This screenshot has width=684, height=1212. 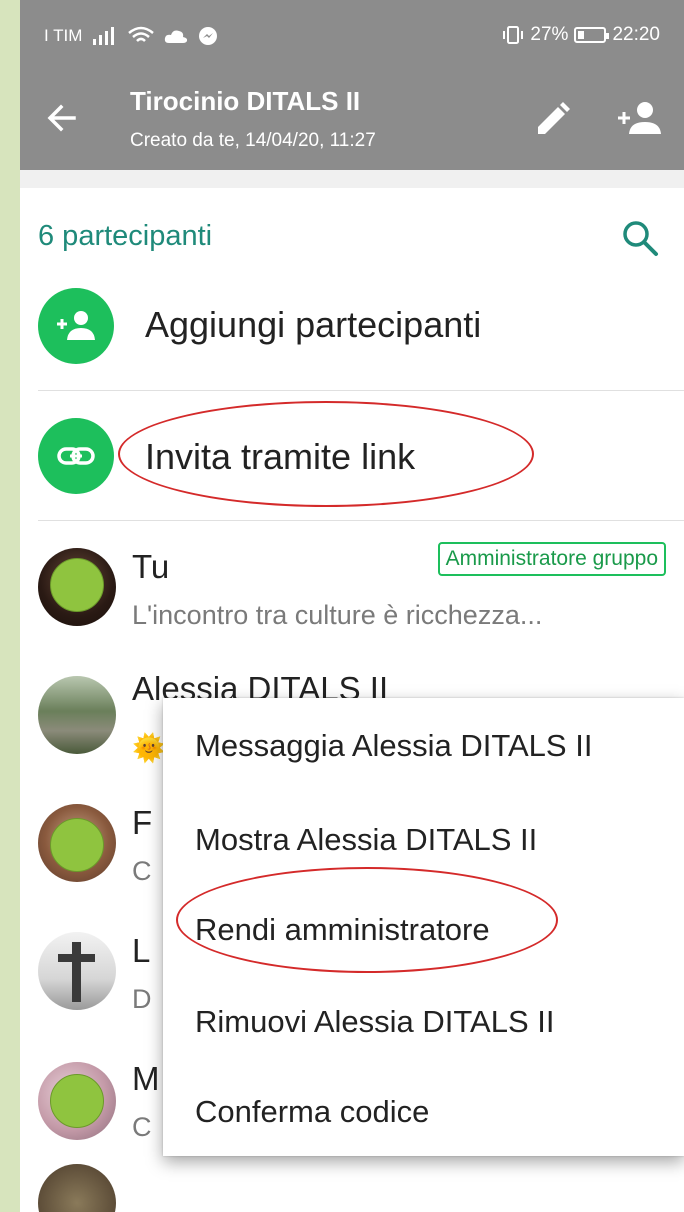 What do you see at coordinates (393, 746) in the screenshot?
I see `menu-item-message: Messaggia Alessia DITALS II` at bounding box center [393, 746].